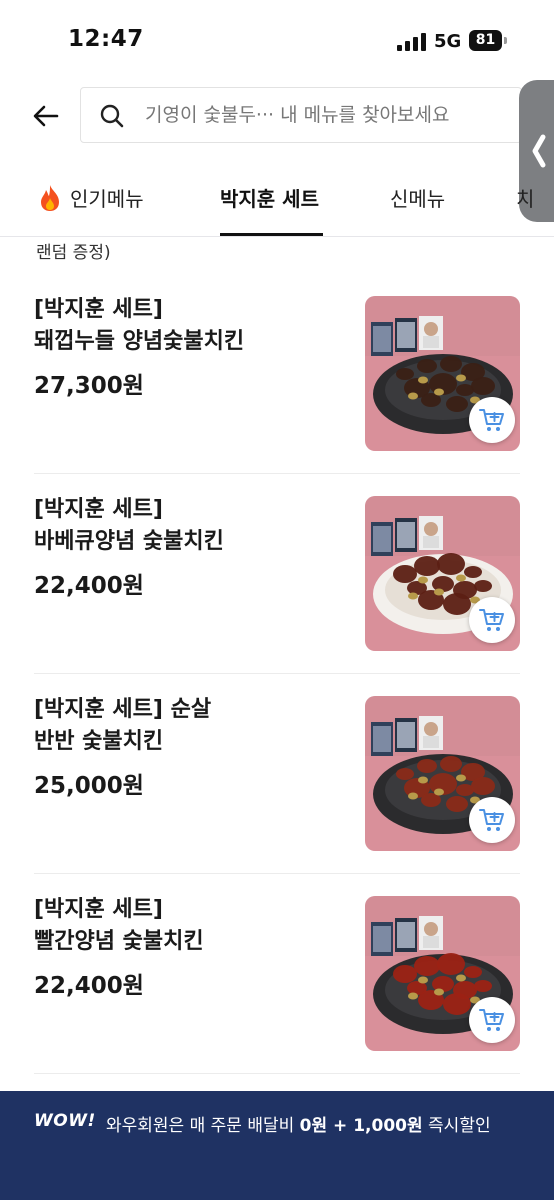  I want to click on menu-item-name: [박지훈 세트] 바베큐양념 숯불치킨, so click(129, 525).